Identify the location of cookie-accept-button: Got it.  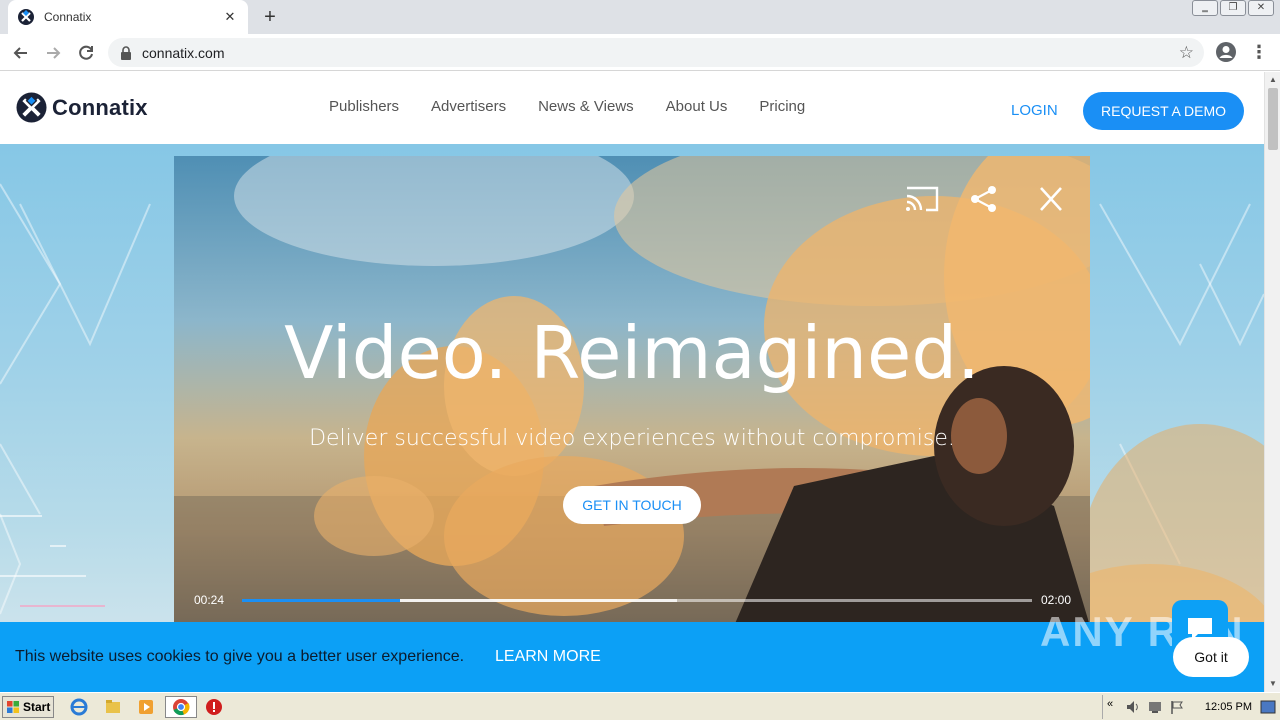
(1211, 657).